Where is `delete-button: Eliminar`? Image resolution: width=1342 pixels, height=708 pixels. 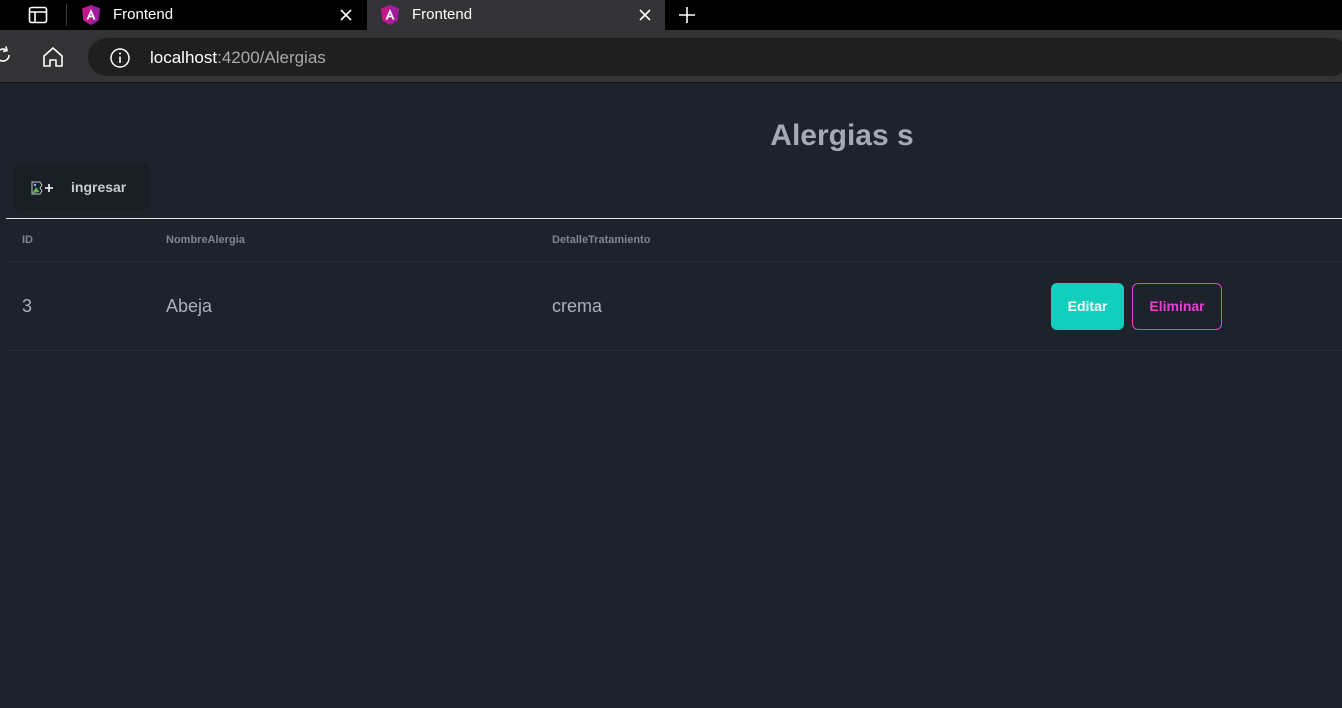
delete-button: Eliminar is located at coordinates (1177, 306).